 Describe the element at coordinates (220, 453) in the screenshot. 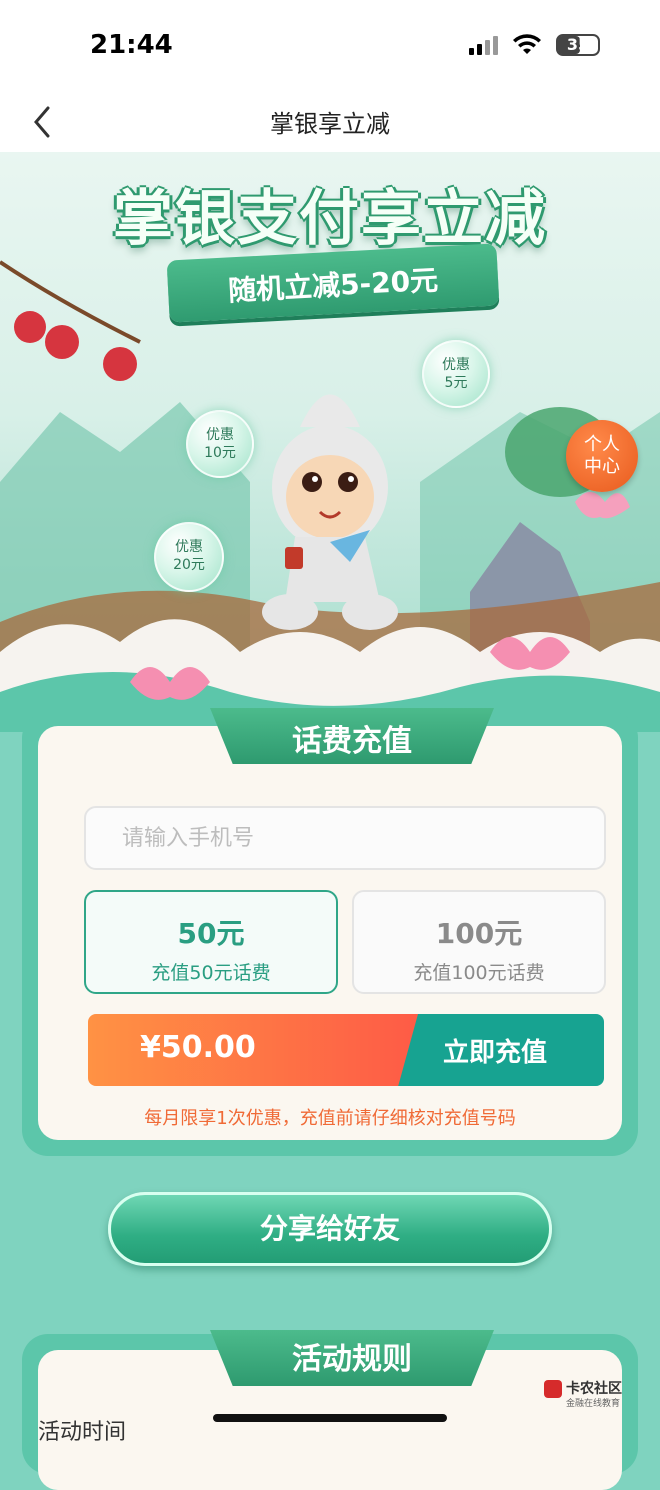

I see `bubble-value: 10元` at that location.